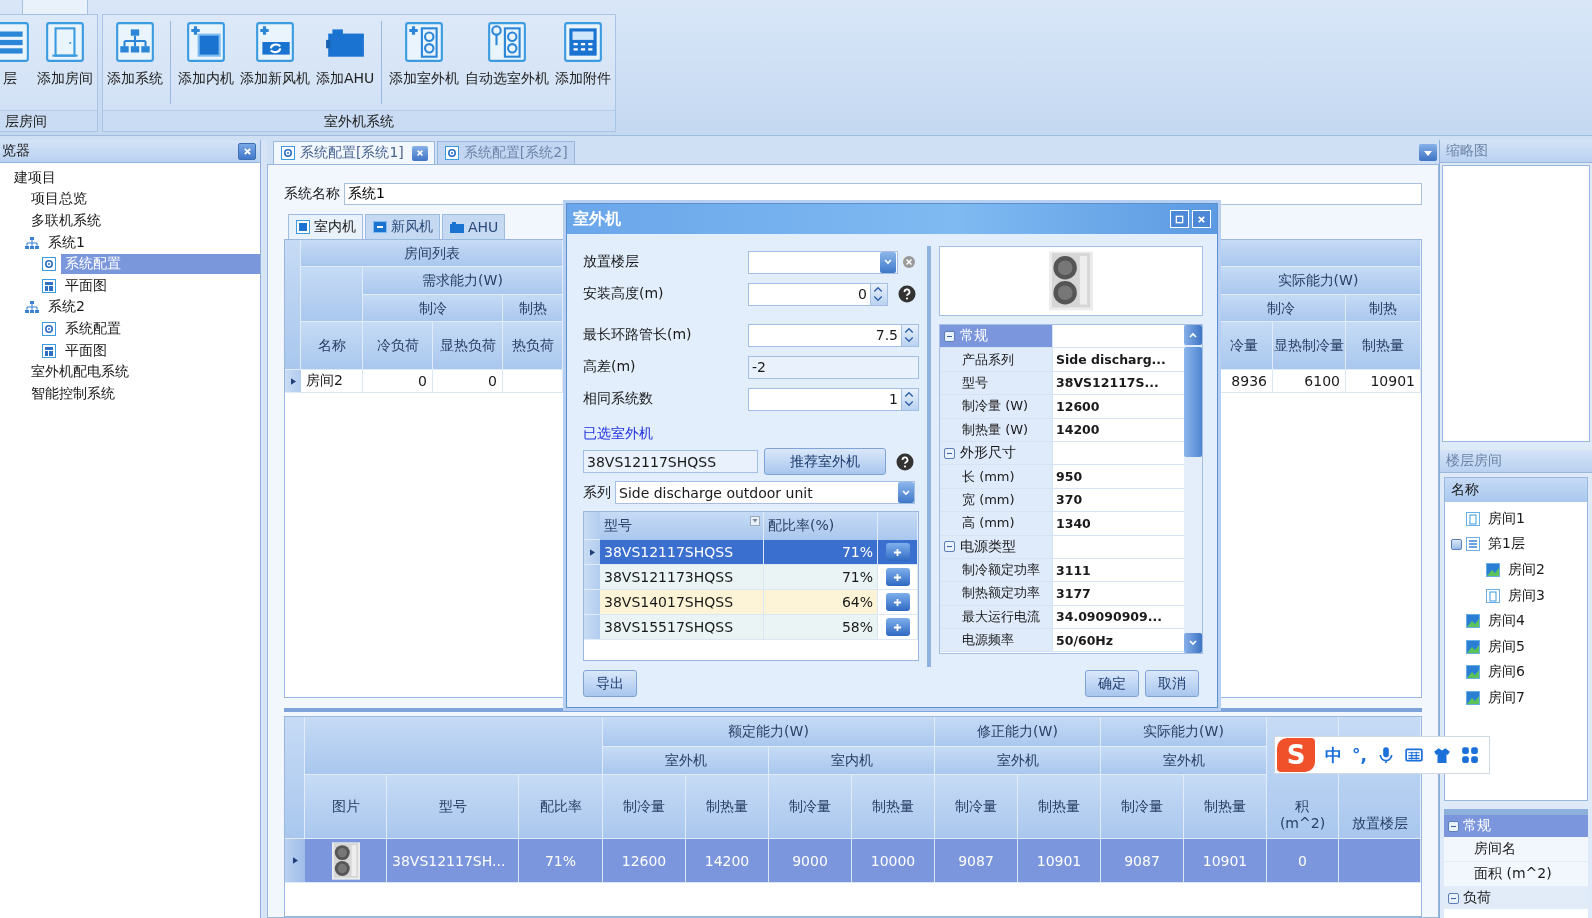  I want to click on ribbon-button: 添加附件, so click(583, 62).